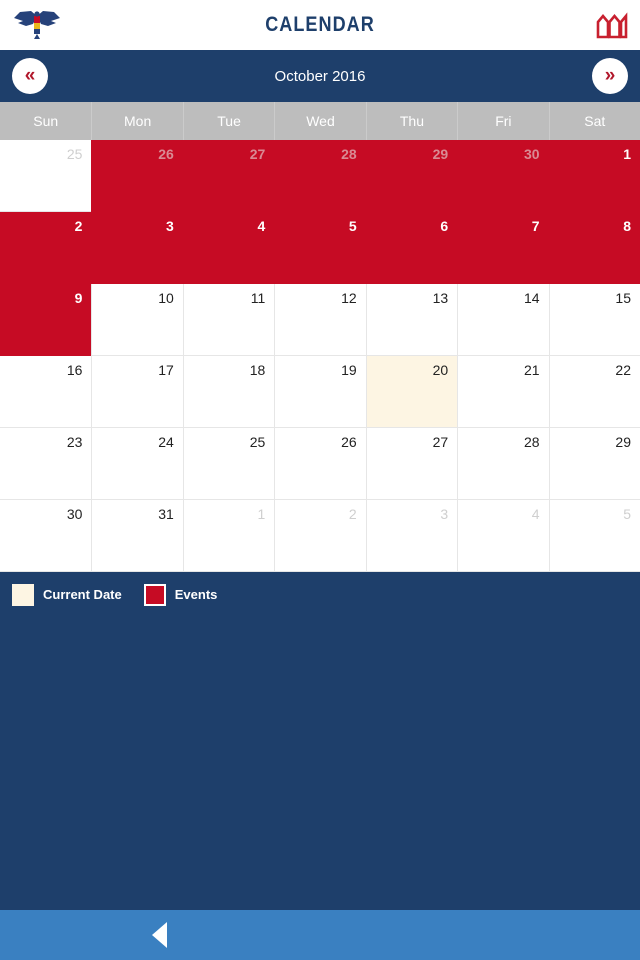 This screenshot has height=960, width=640. I want to click on legend: Current Date Events, so click(320, 594).